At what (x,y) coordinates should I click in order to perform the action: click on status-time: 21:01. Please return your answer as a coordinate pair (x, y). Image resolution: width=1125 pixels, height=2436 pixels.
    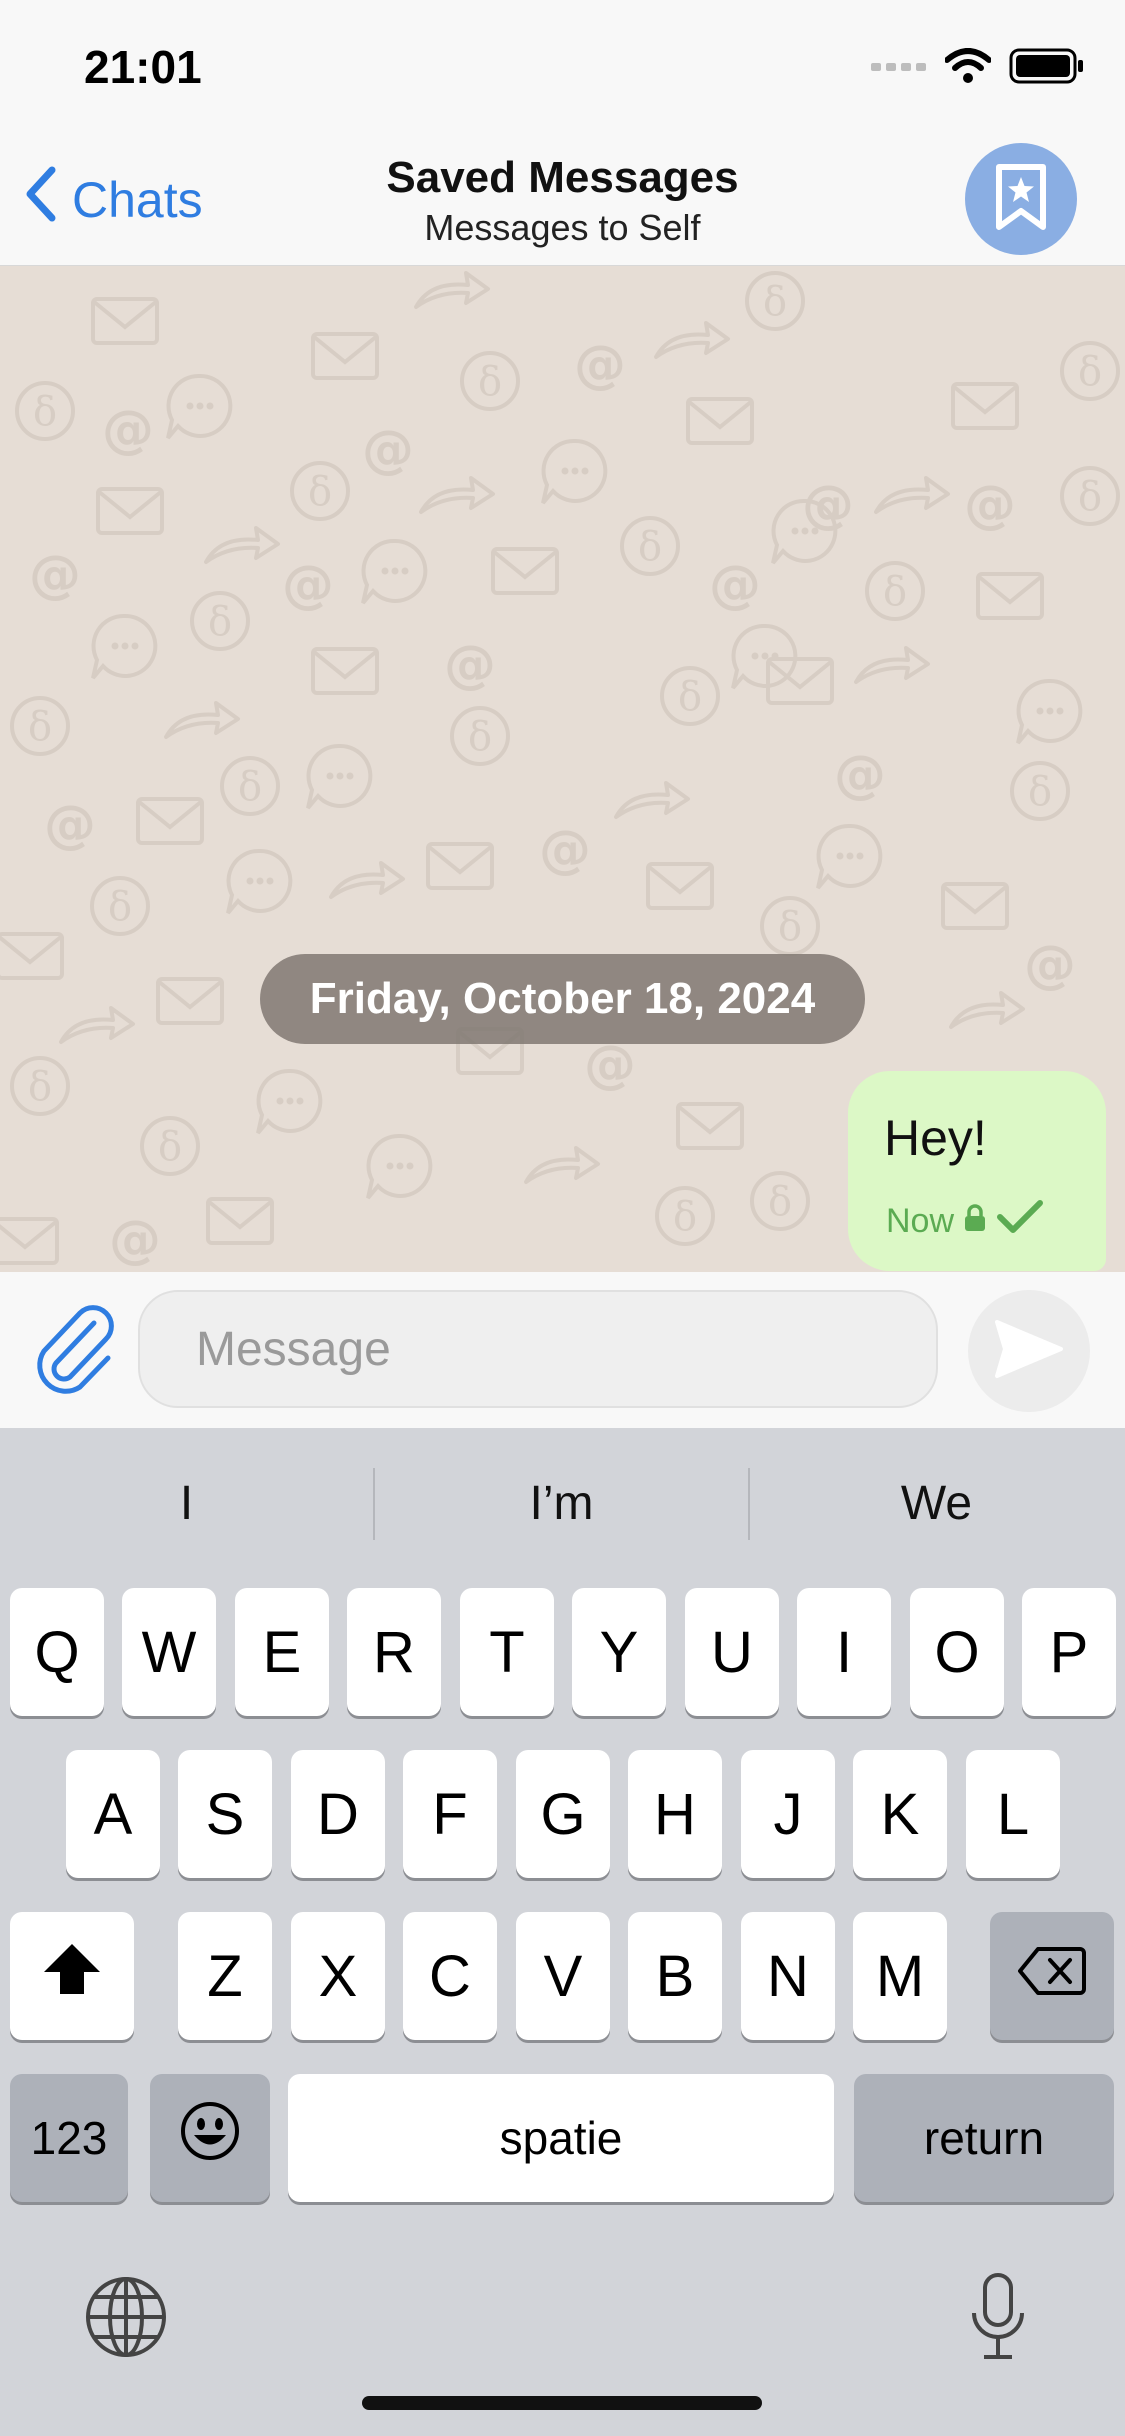
    Looking at the image, I should click on (143, 67).